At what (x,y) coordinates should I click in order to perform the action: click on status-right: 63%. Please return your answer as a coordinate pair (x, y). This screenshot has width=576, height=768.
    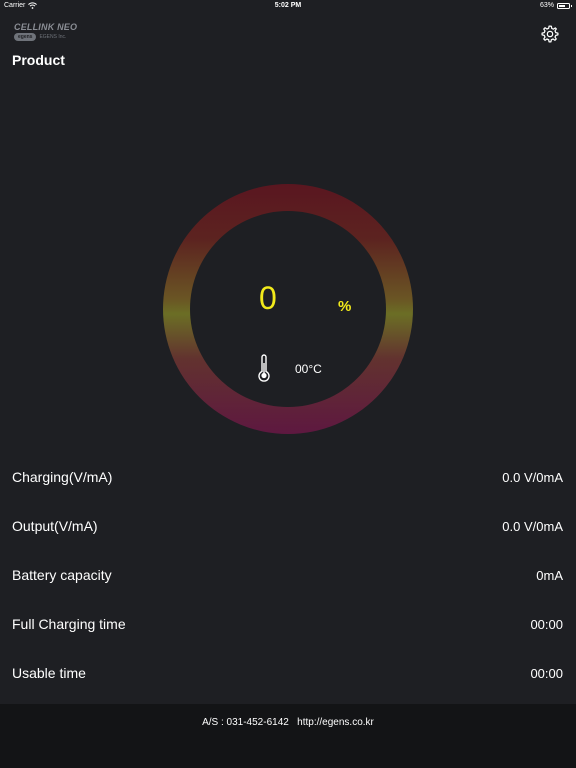
    Looking at the image, I should click on (555, 5).